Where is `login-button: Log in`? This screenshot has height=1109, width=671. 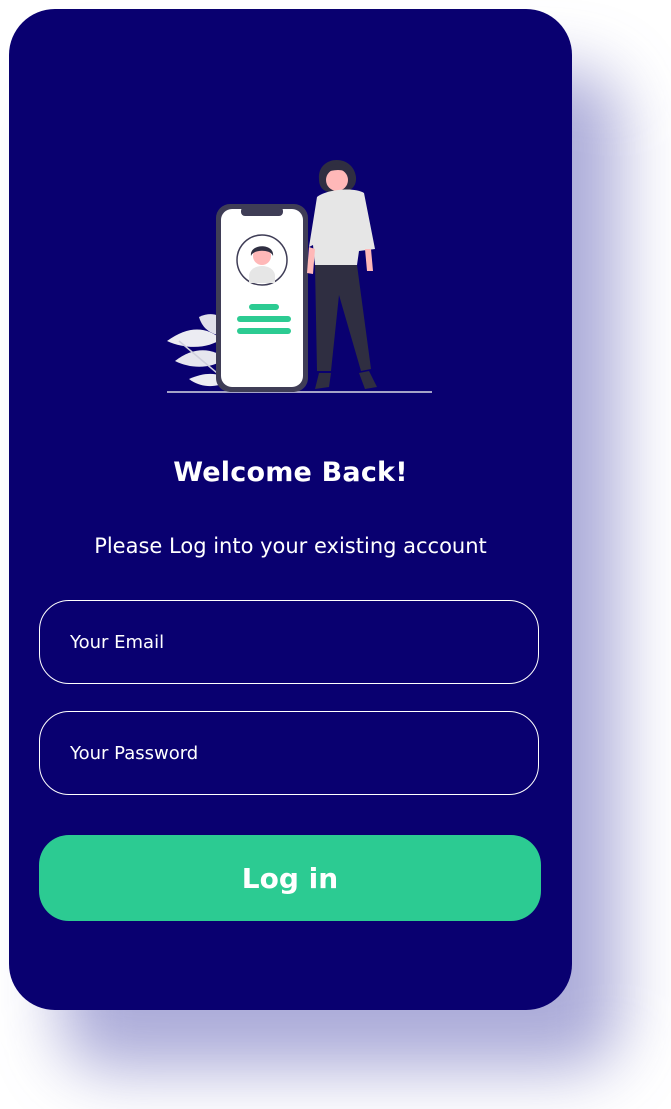 login-button: Log in is located at coordinates (290, 878).